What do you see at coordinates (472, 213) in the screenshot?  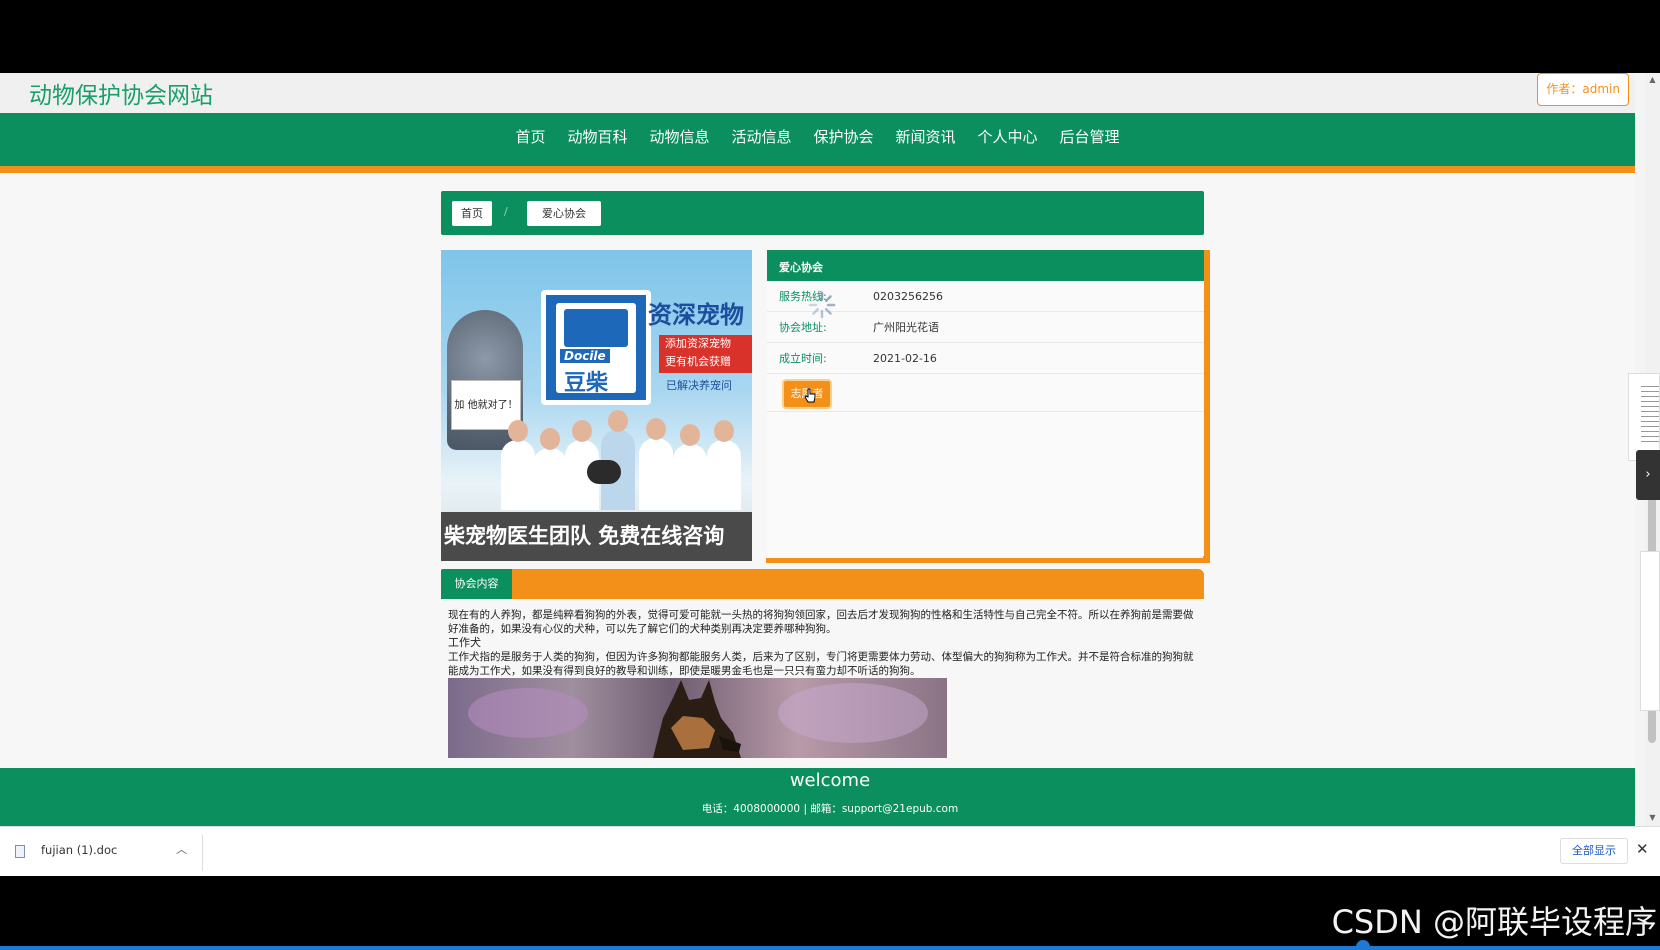 I see `breadcrumb-home: 首页` at bounding box center [472, 213].